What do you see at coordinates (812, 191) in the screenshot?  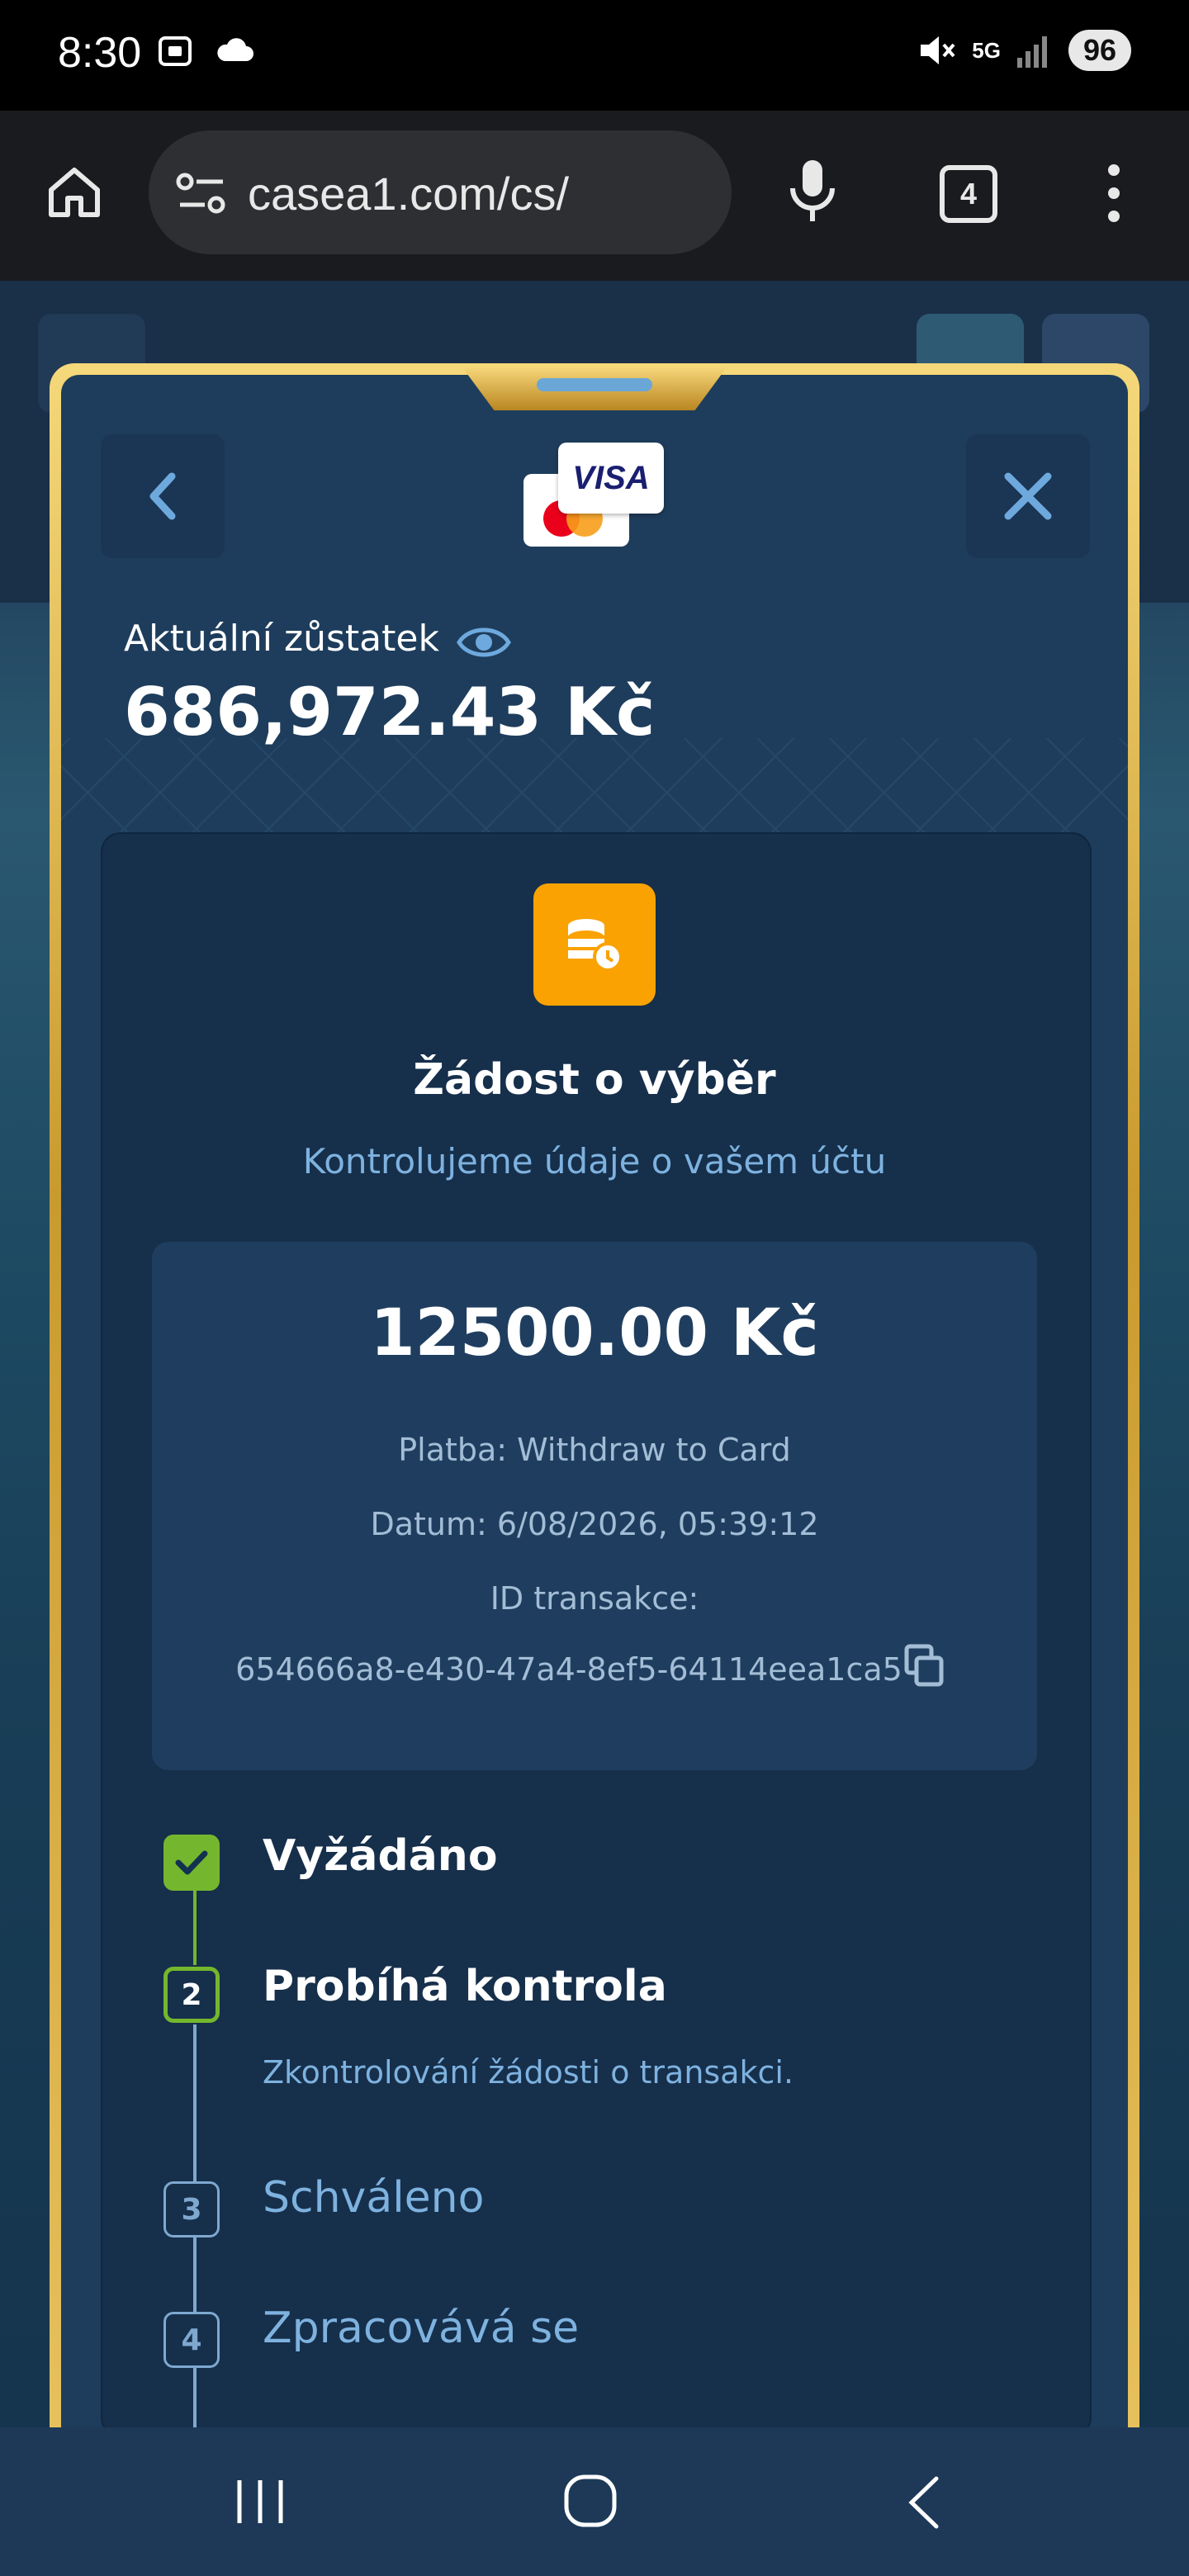 I see `microphone-icon` at bounding box center [812, 191].